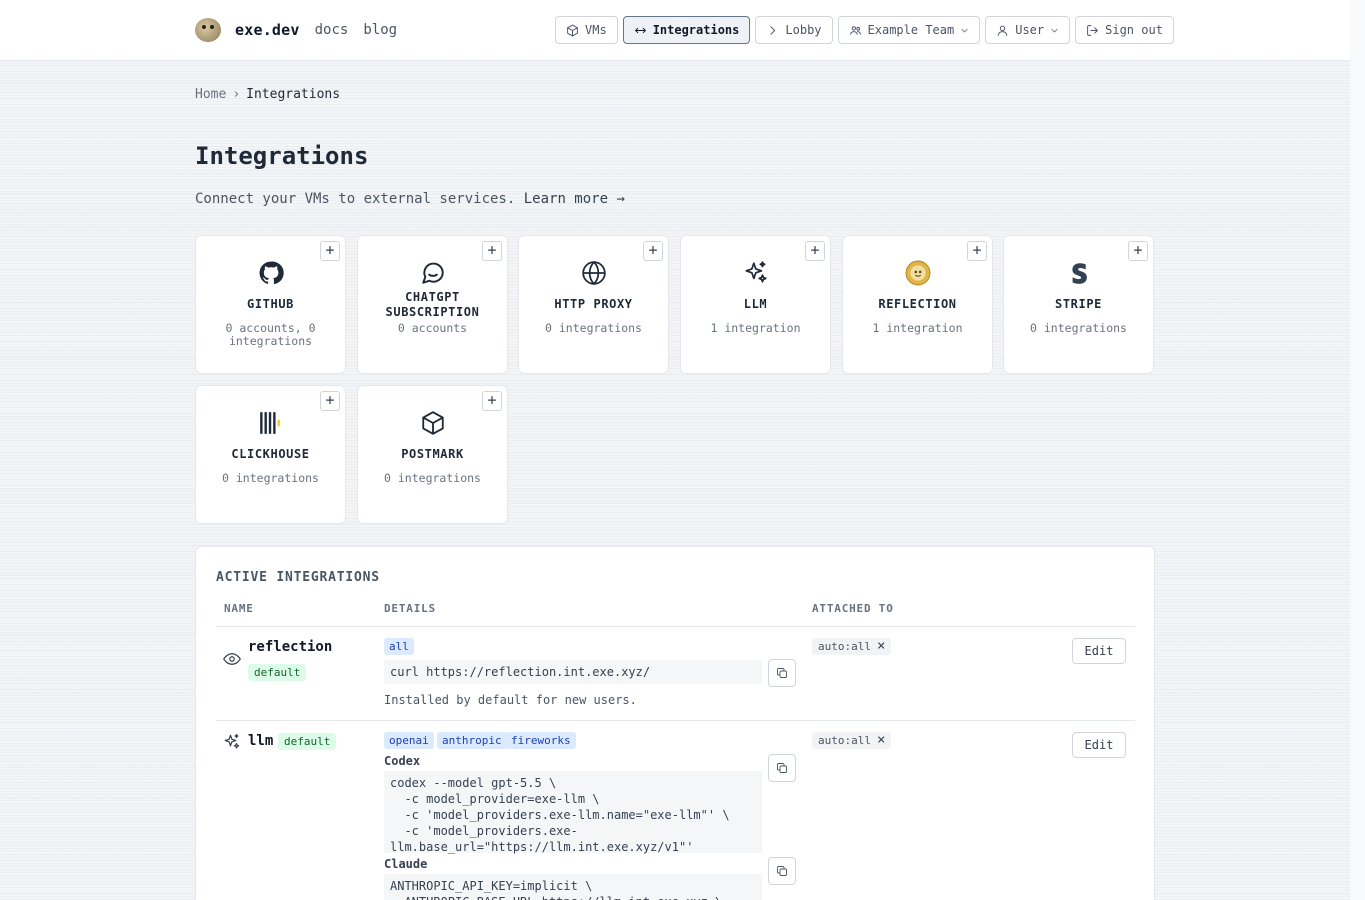 The image size is (1365, 900). I want to click on add-github-button: +, so click(330, 251).